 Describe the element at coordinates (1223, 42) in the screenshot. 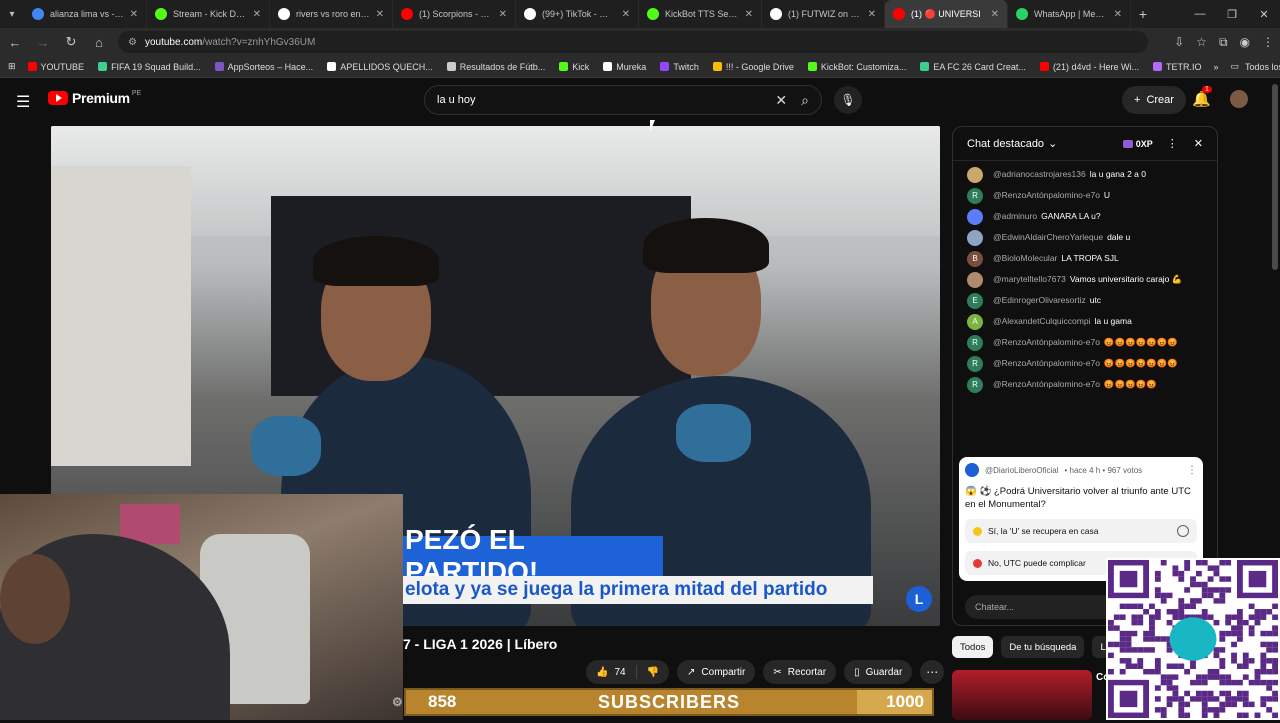

I see `extensions-icon: ⧉` at that location.